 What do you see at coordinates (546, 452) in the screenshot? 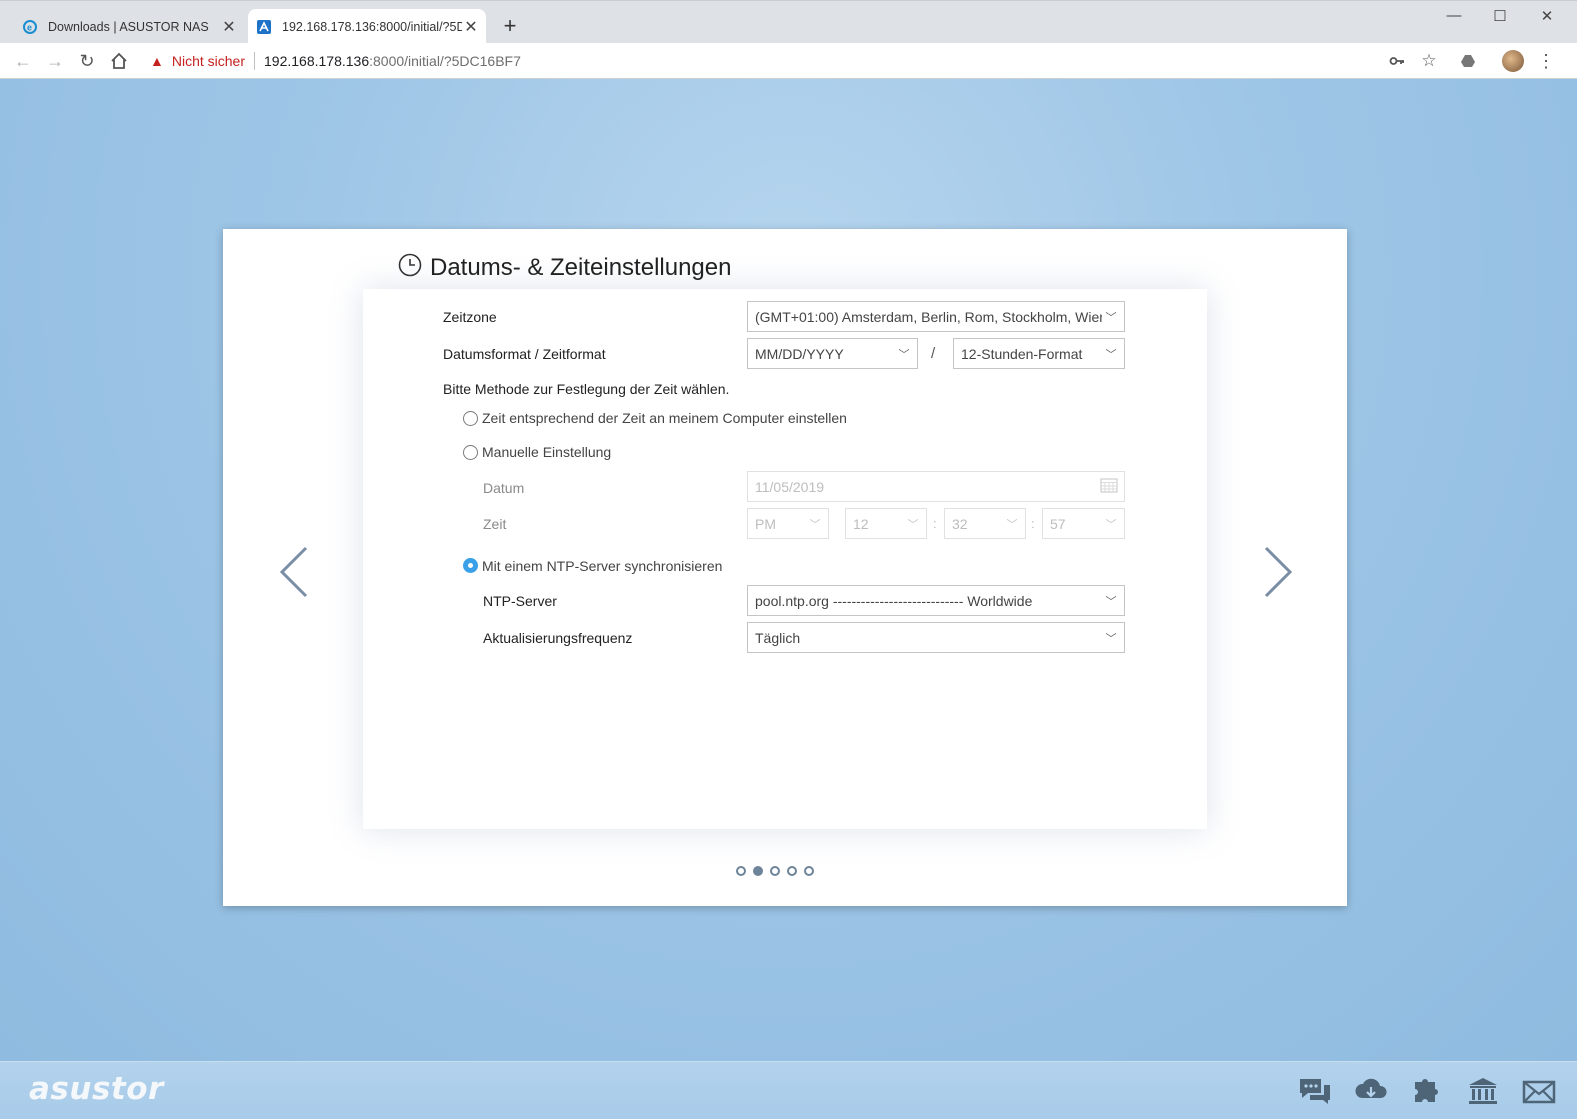
I see `radio-manual-label: Manuelle Einstellung` at bounding box center [546, 452].